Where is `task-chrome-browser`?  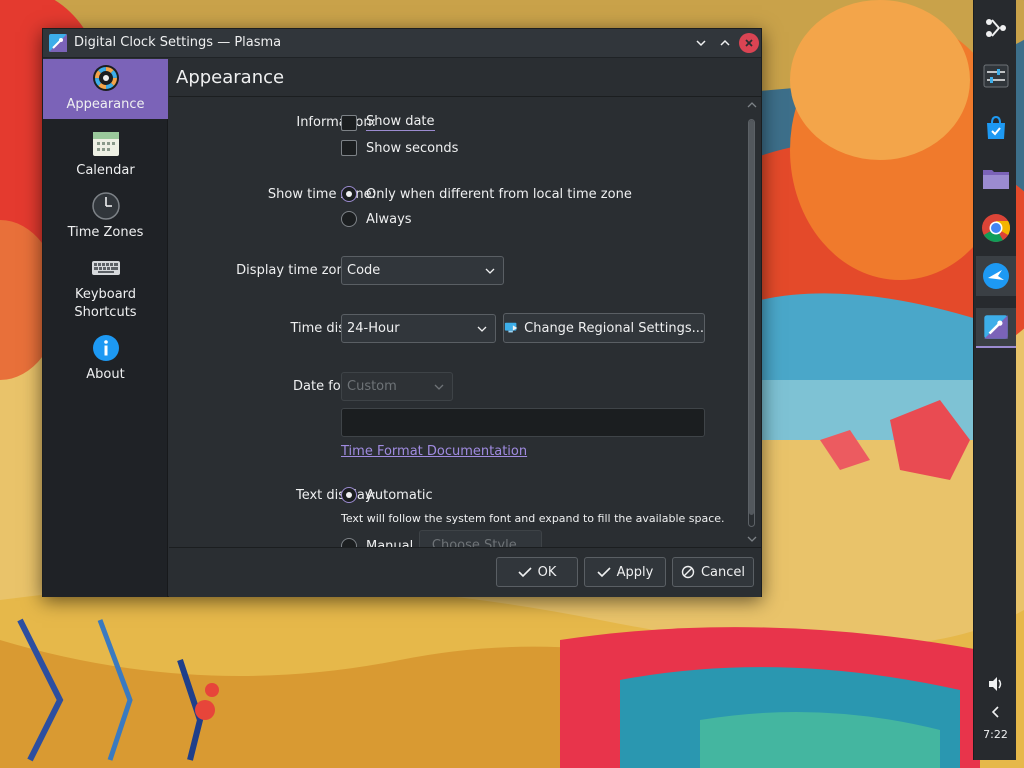
task-chrome-browser is located at coordinates (996, 228).